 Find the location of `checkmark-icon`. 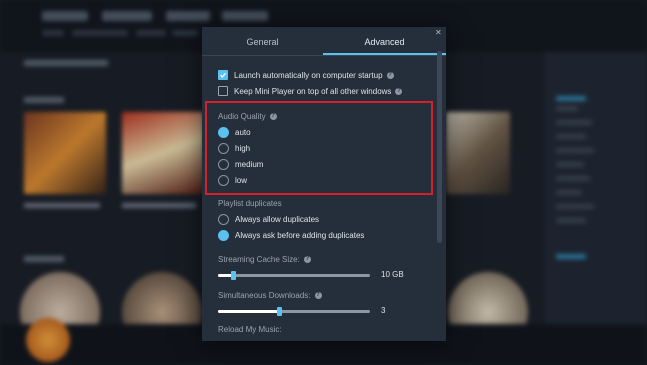

checkmark-icon is located at coordinates (223, 75).